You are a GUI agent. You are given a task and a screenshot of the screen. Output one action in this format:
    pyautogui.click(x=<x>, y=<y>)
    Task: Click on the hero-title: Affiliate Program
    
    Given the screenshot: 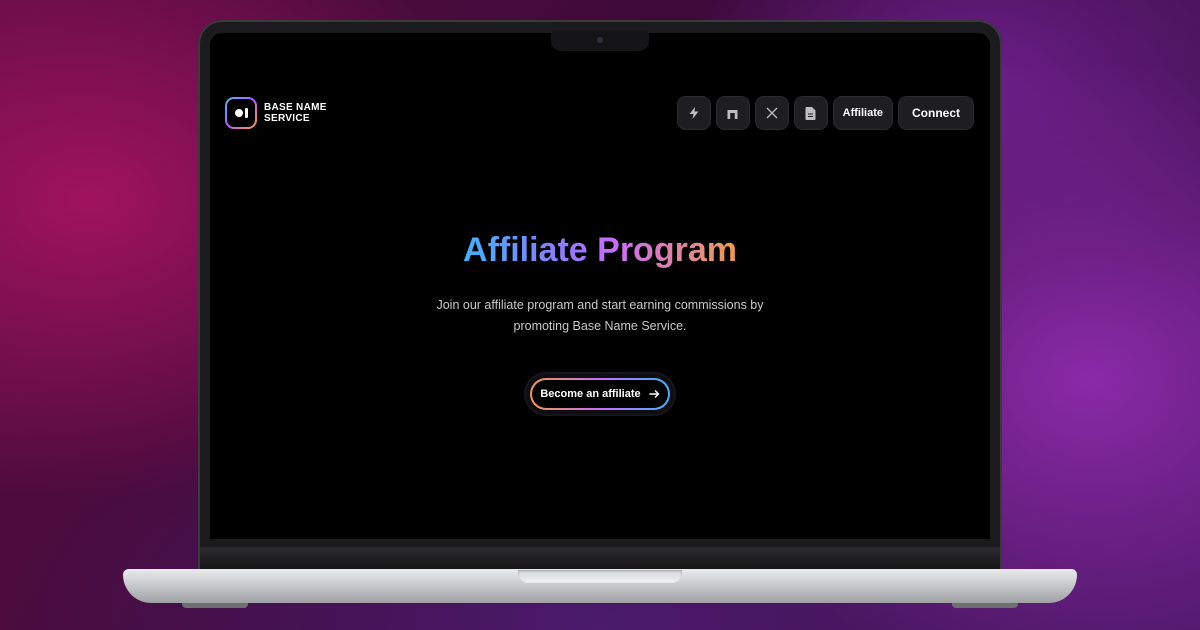 What is the action you would take?
    pyautogui.click(x=600, y=250)
    